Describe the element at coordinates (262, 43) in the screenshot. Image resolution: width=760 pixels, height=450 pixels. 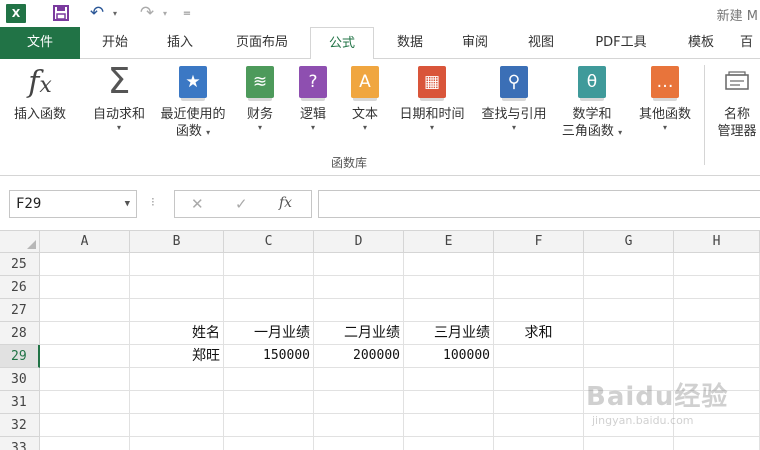
I see `tab-page-layout: 页面布局` at that location.